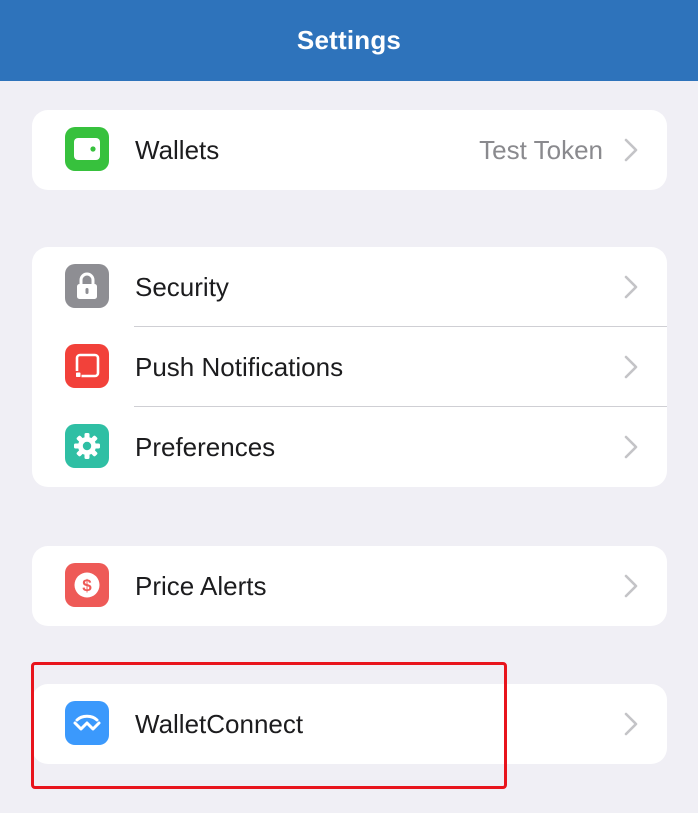  I want to click on settings-row-label: Preferences, so click(205, 447).